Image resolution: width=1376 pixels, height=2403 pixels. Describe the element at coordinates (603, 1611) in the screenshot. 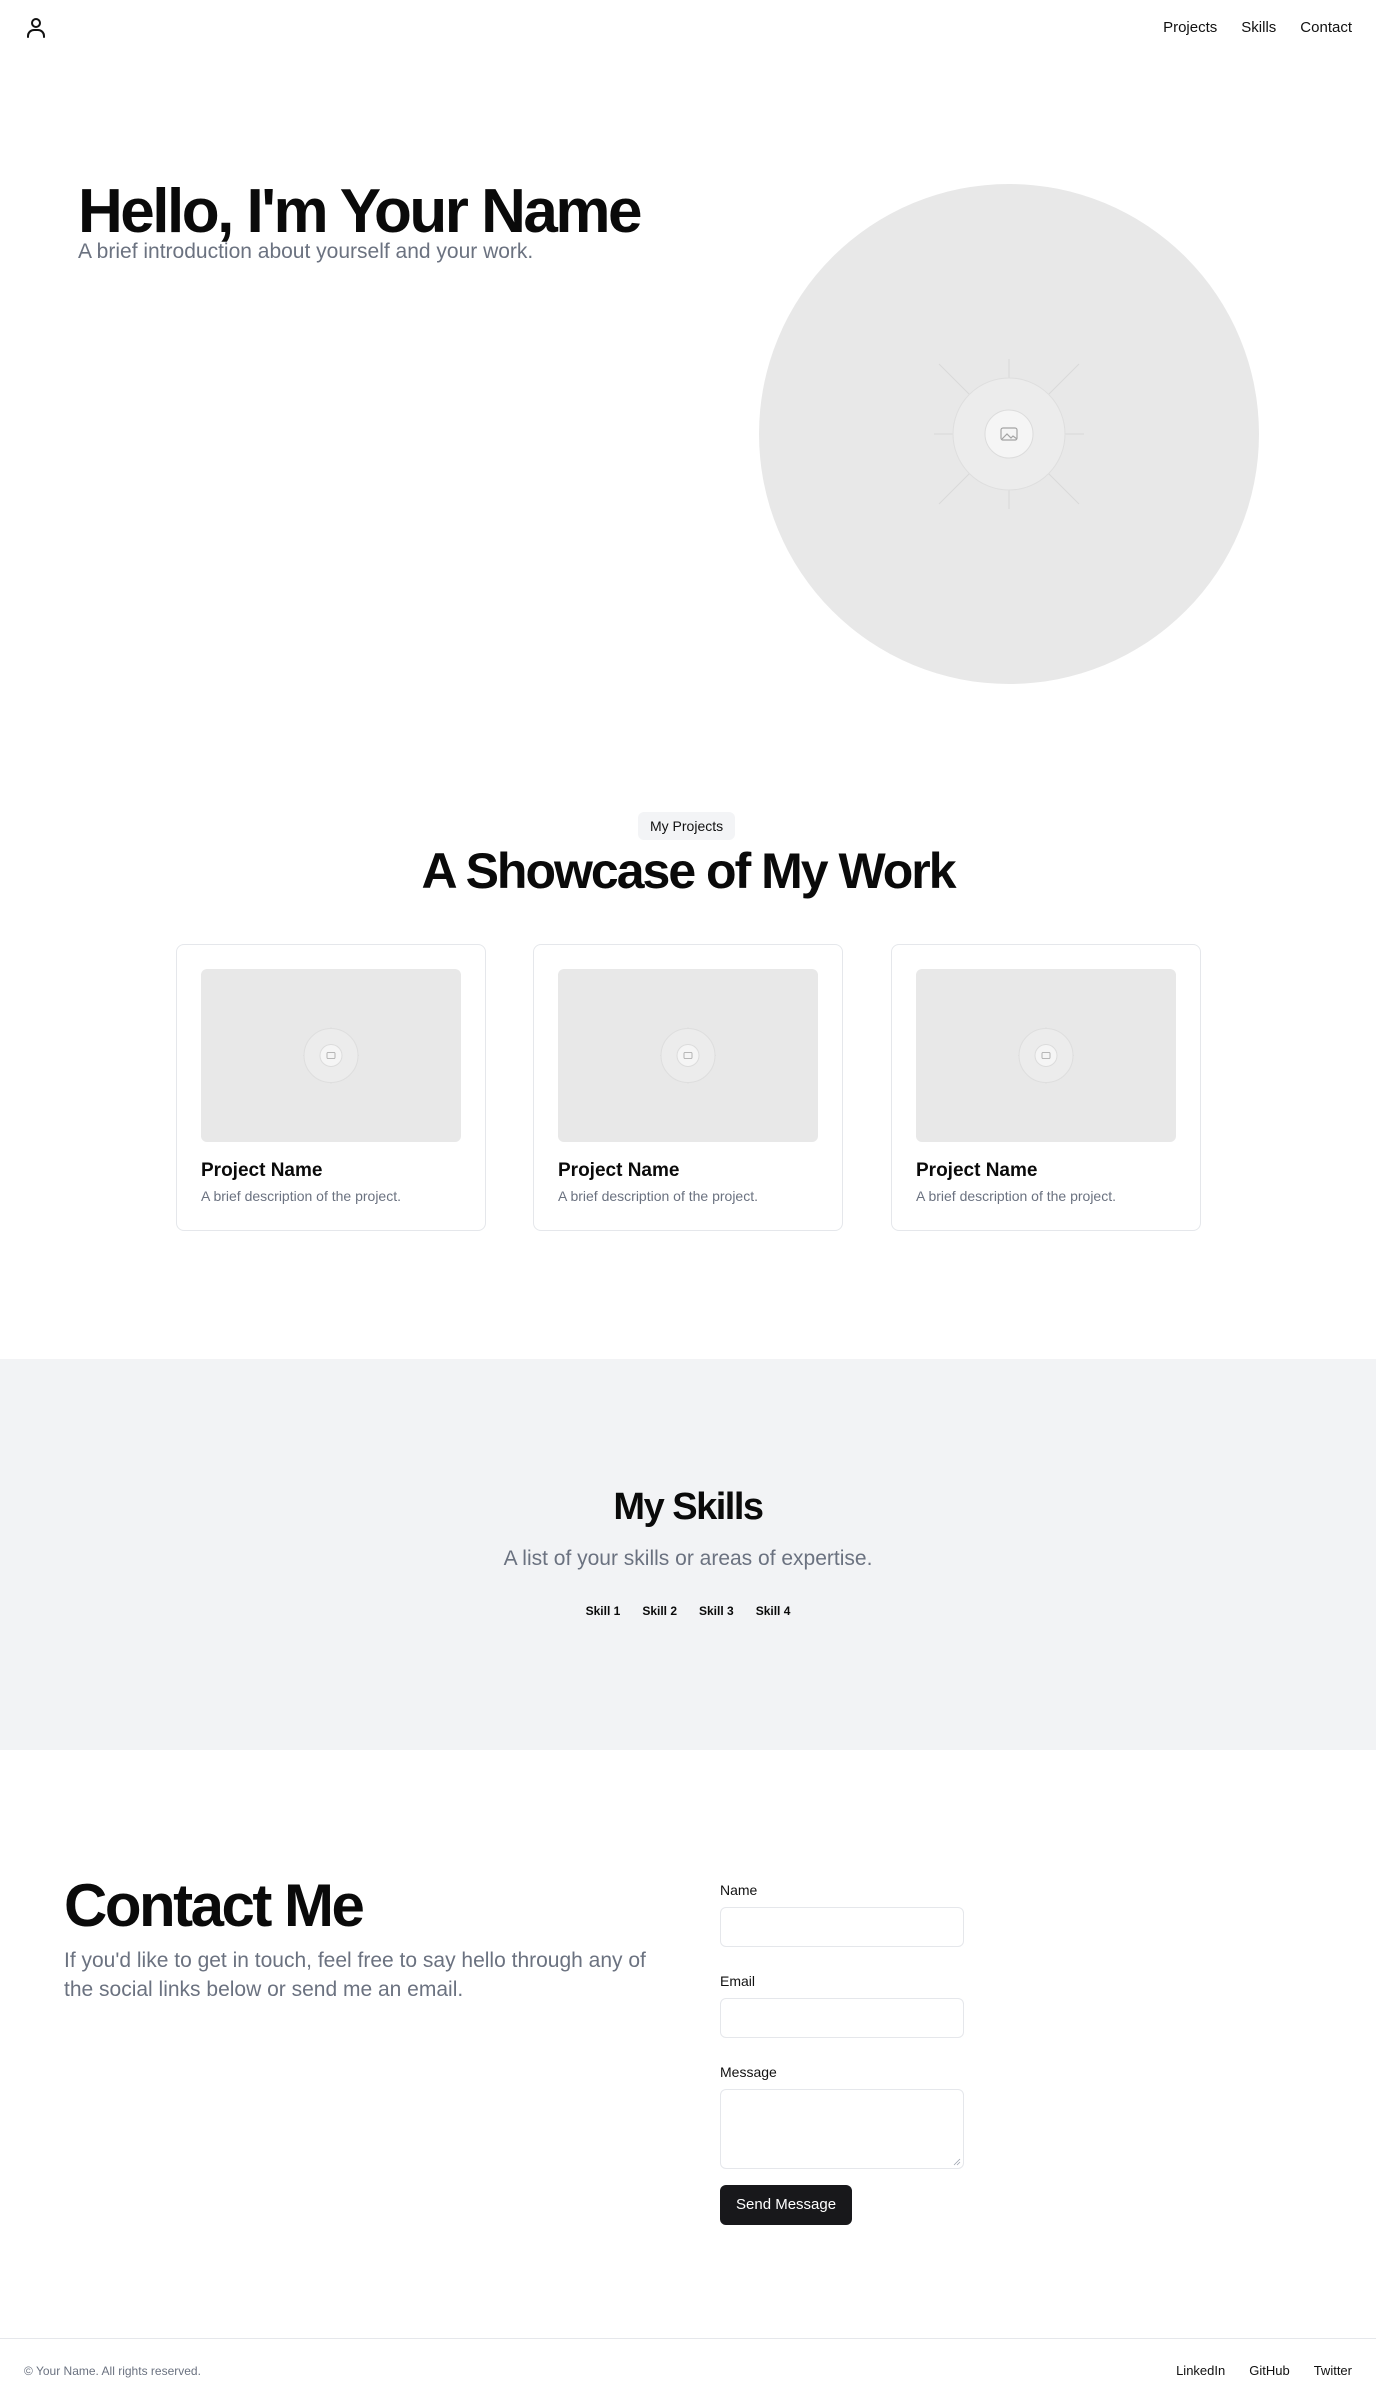

I see `skill-item: Skill 1` at that location.